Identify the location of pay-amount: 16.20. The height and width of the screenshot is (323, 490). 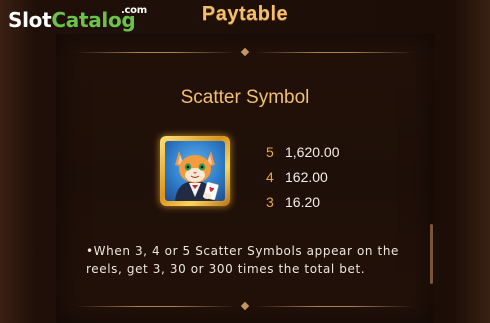
(303, 202).